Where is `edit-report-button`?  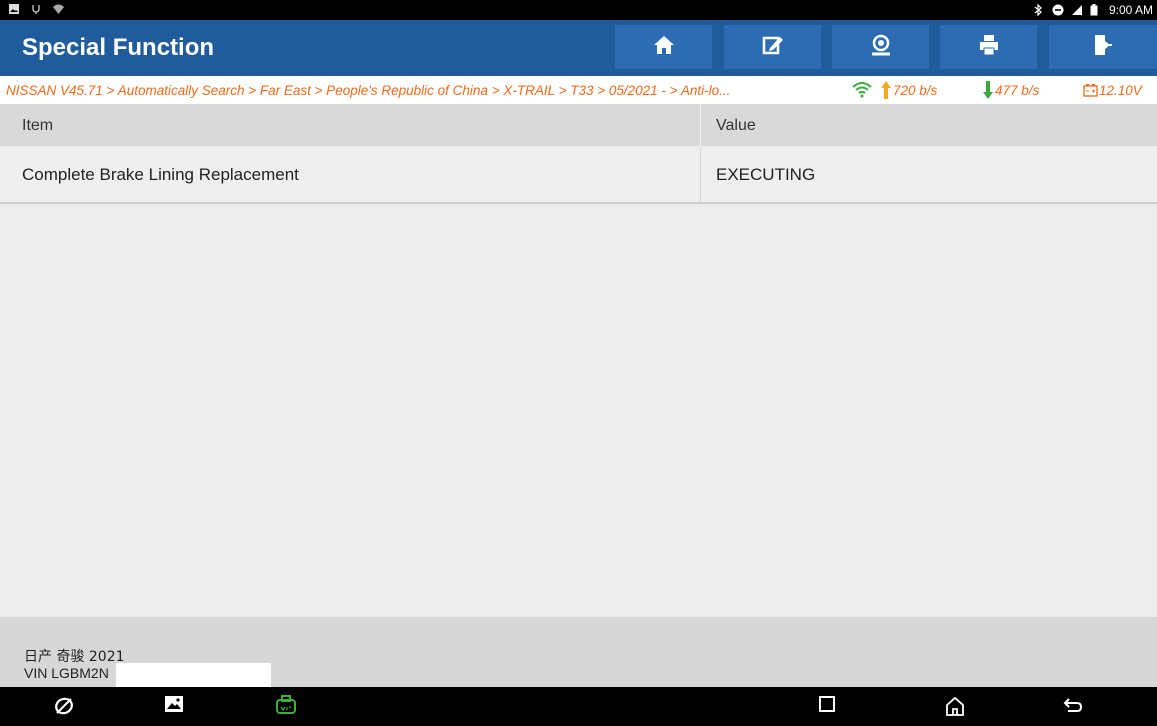
edit-report-button is located at coordinates (772, 47).